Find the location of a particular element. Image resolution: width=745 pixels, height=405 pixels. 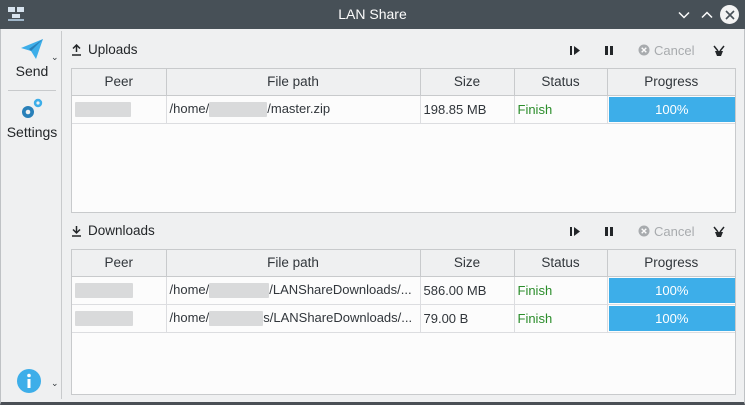

downloads-header: Downloads Cancel is located at coordinates (403, 231).